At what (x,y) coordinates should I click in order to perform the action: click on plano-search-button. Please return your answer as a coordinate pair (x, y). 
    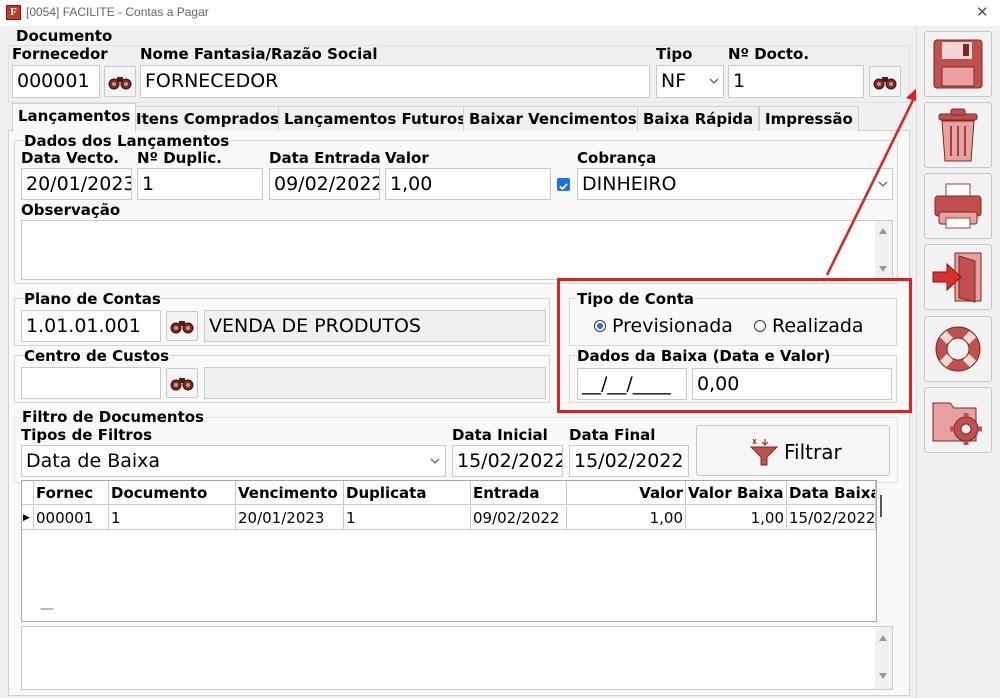
    Looking at the image, I should click on (182, 326).